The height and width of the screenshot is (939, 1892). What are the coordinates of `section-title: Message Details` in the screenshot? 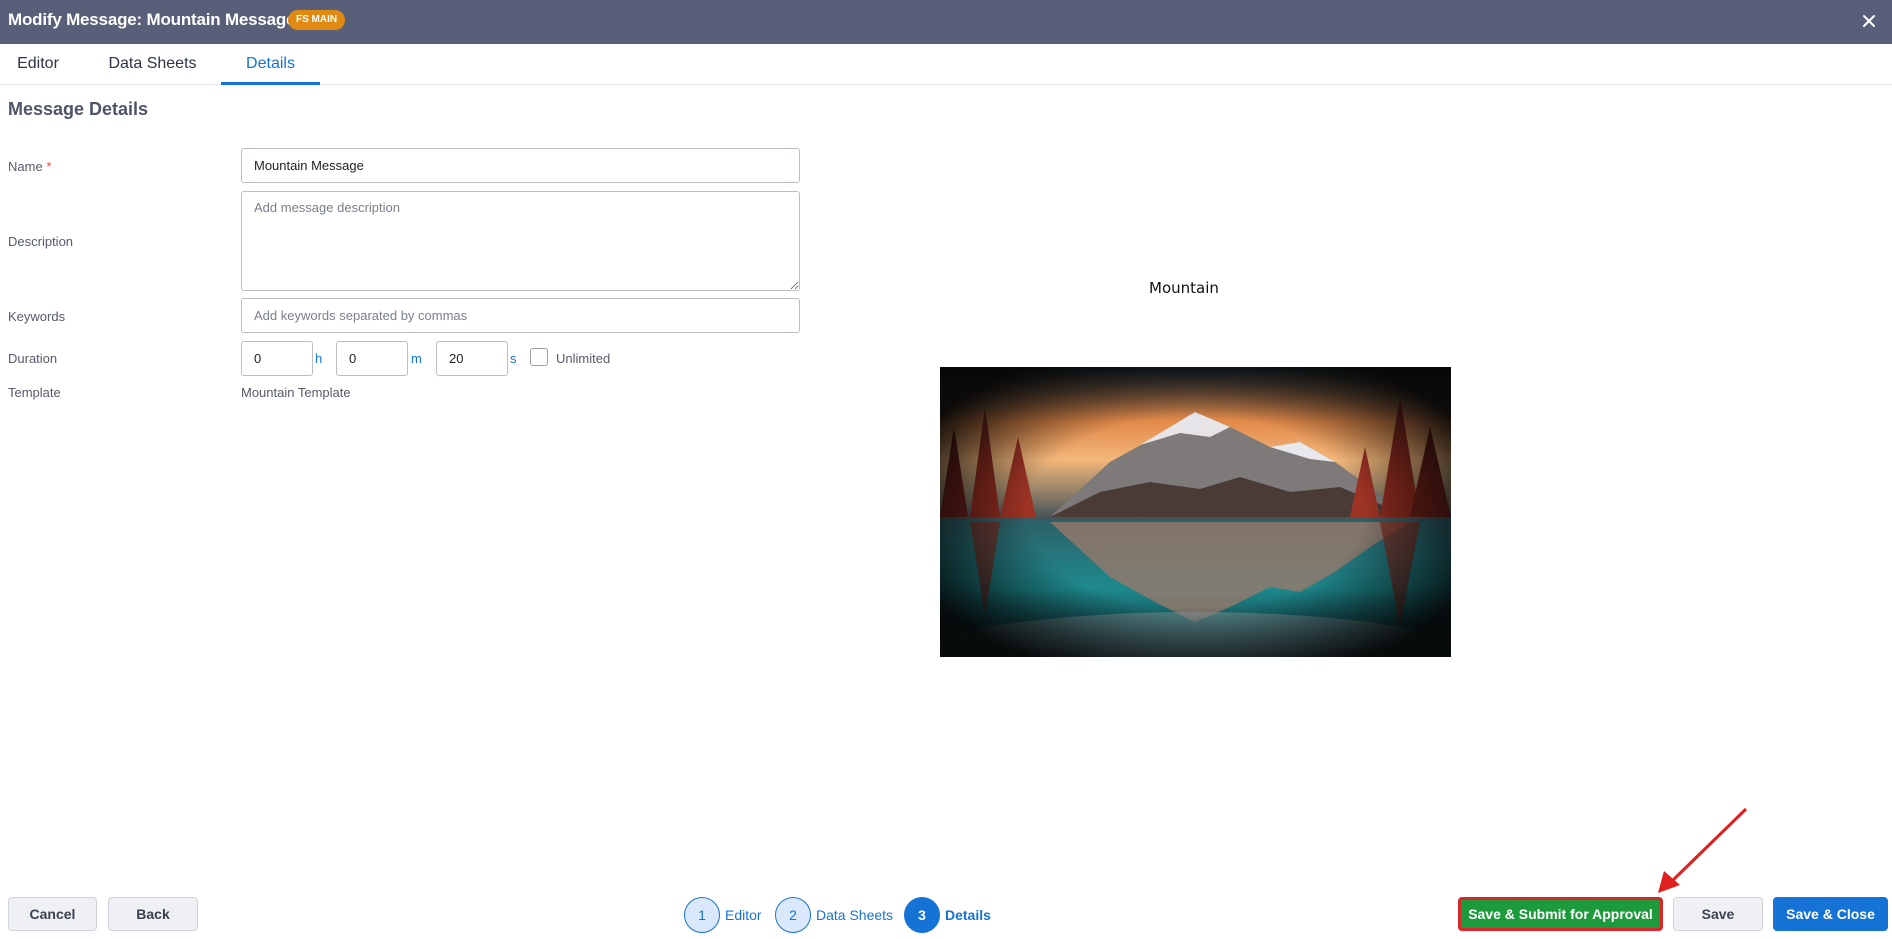 It's located at (78, 109).